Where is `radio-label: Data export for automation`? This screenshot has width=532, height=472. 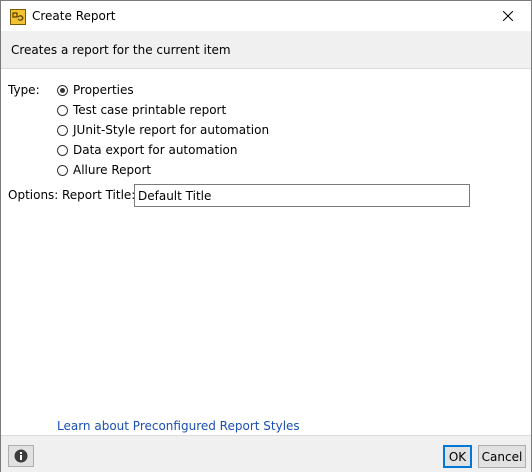 radio-label: Data export for automation is located at coordinates (155, 150).